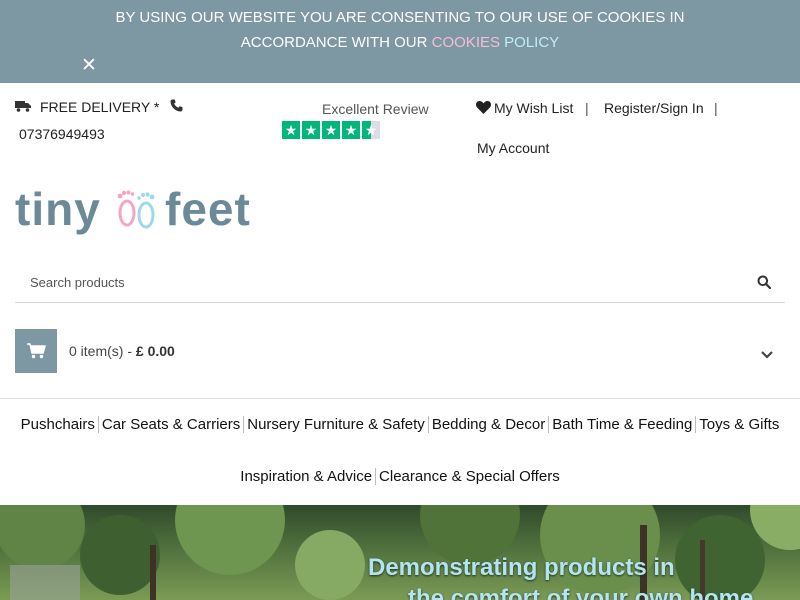 The height and width of the screenshot is (600, 800). Describe the element at coordinates (371, 130) in the screenshot. I see `half-star-icon: ★` at that location.